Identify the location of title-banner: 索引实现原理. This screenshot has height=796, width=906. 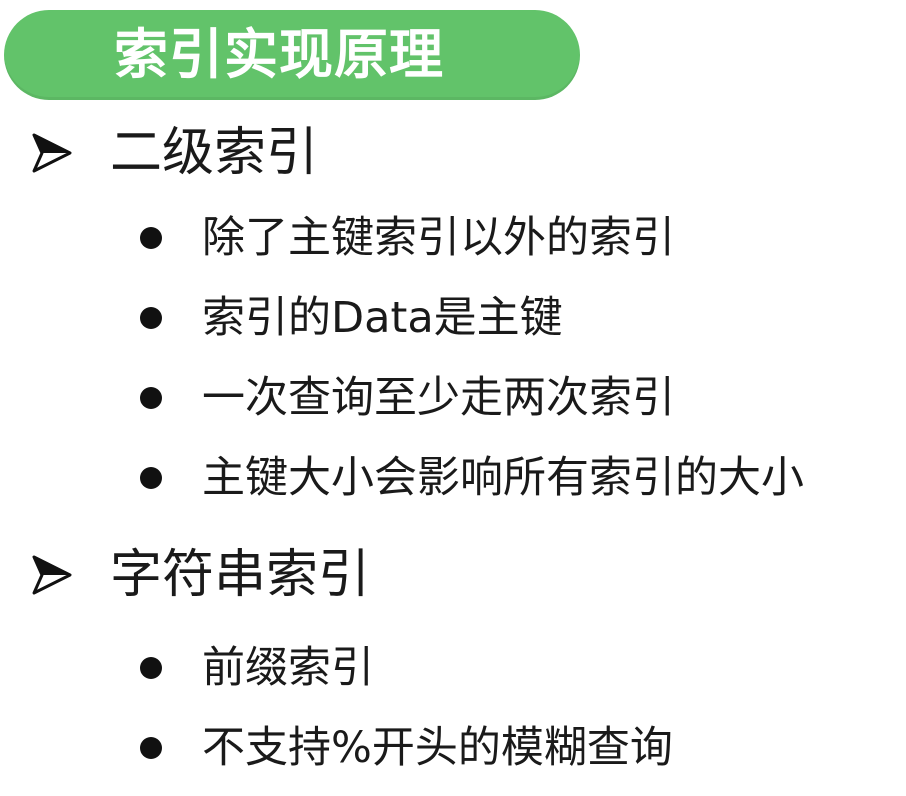
(292, 55).